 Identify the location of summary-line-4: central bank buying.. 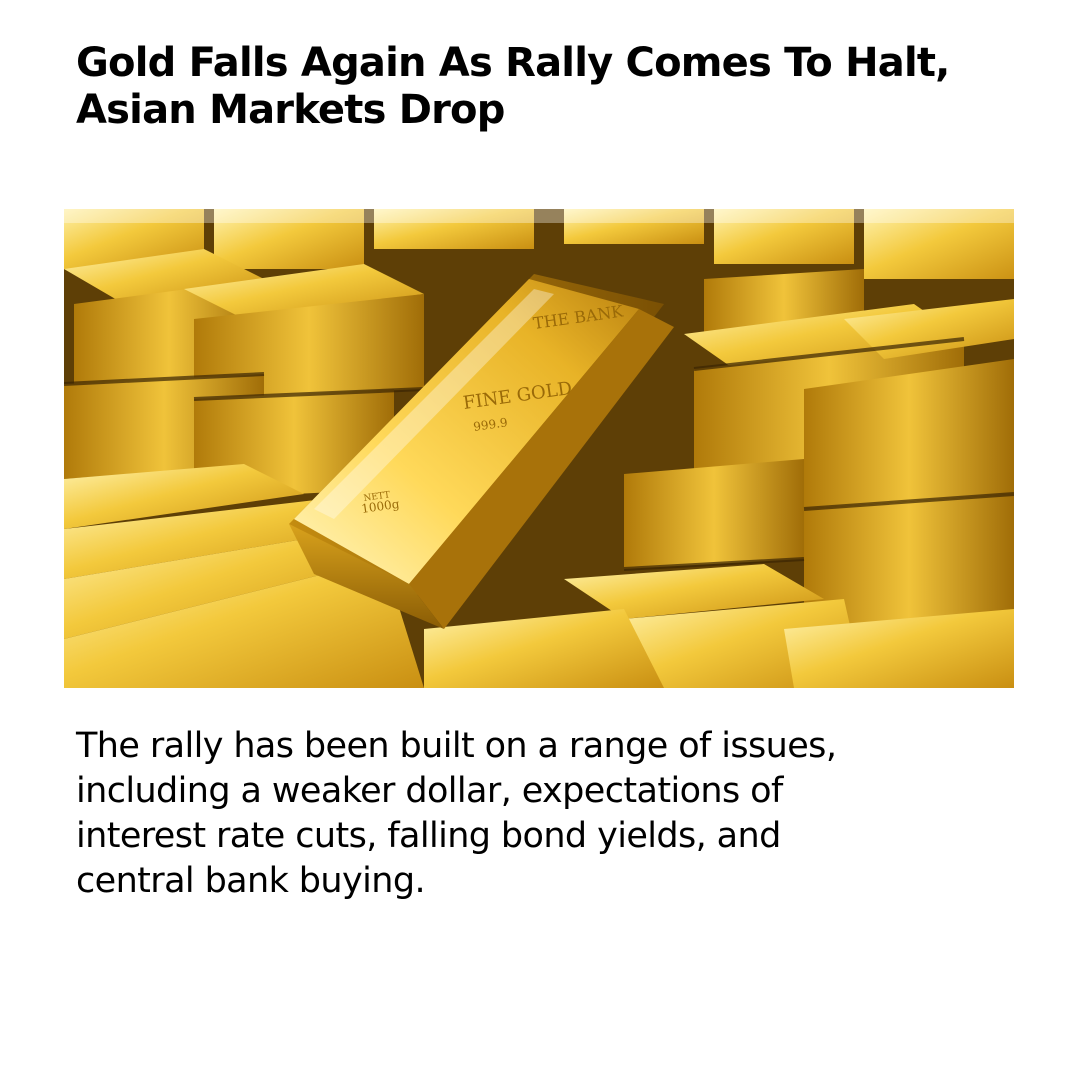
(251, 881).